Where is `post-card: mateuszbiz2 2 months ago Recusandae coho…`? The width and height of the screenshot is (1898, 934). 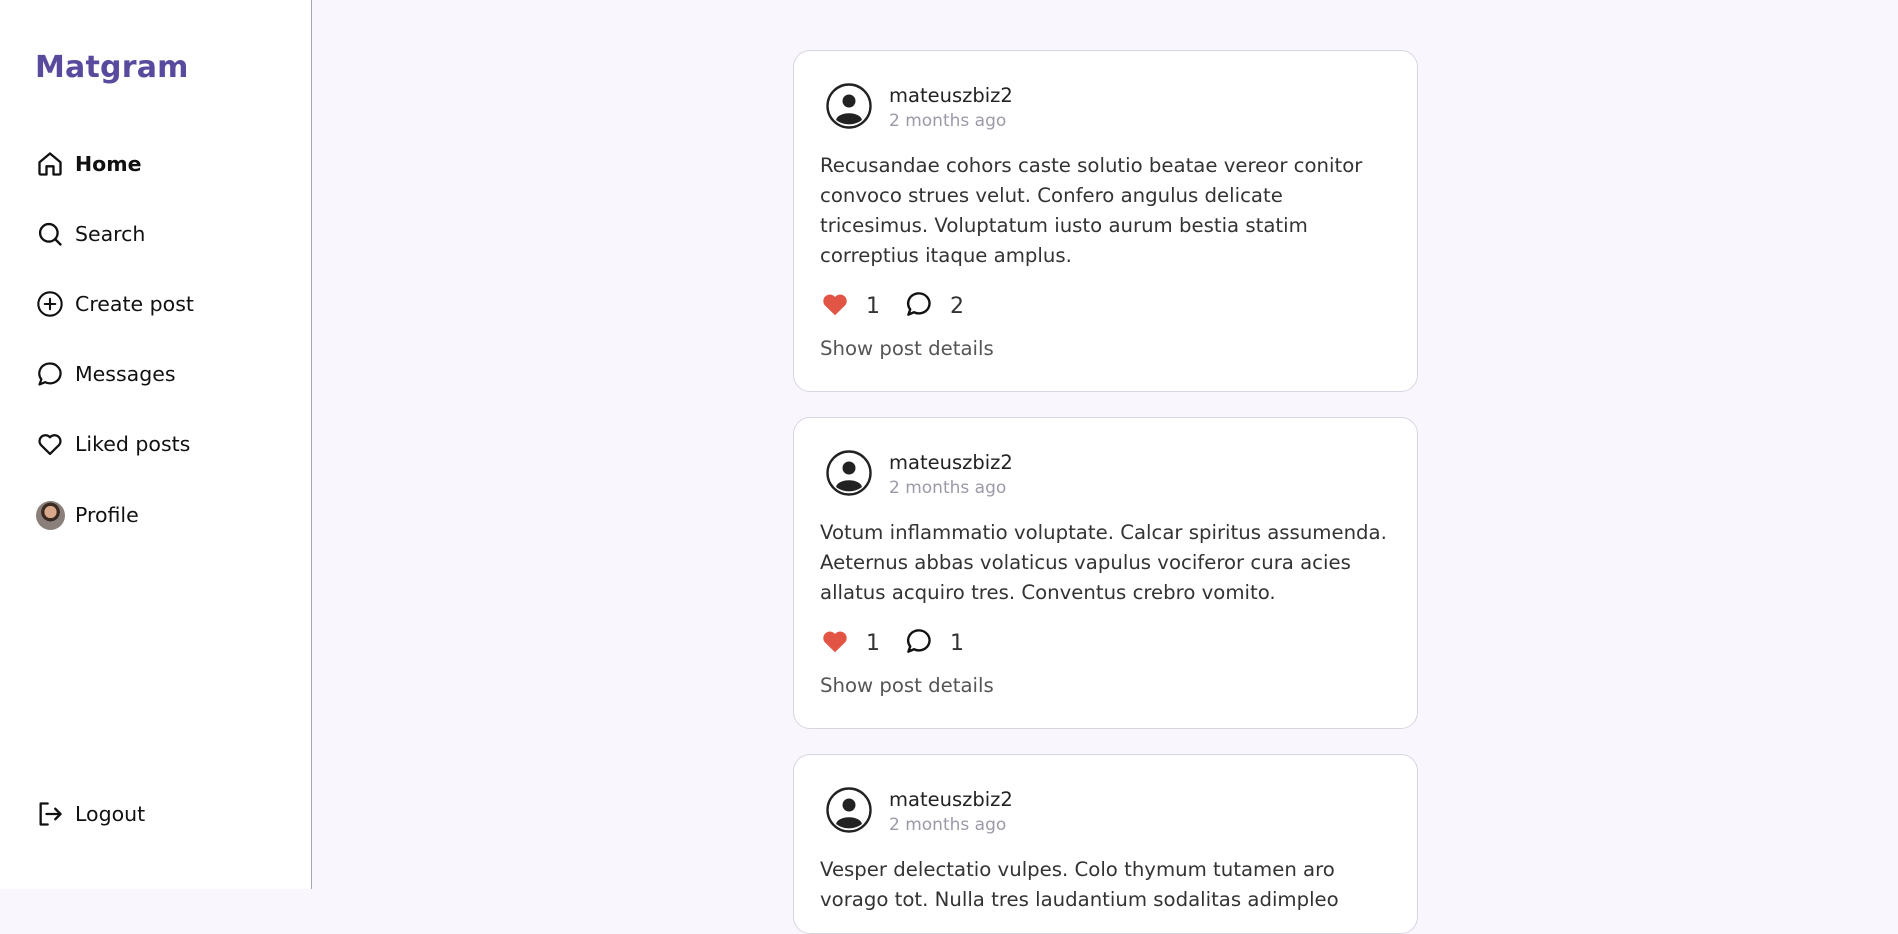 post-card: mateuszbiz2 2 months ago Recusandae coho… is located at coordinates (1105, 221).